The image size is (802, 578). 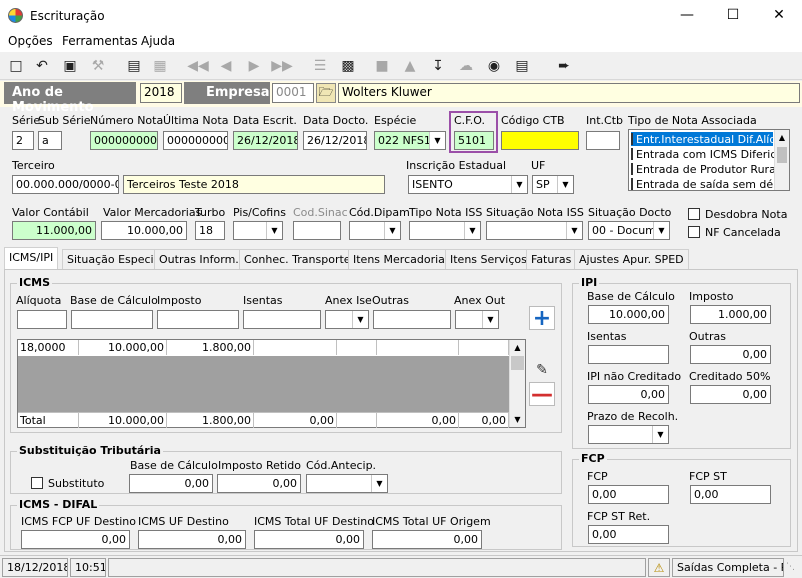 I want to click on ipi-isentas-field, so click(x=628, y=354).